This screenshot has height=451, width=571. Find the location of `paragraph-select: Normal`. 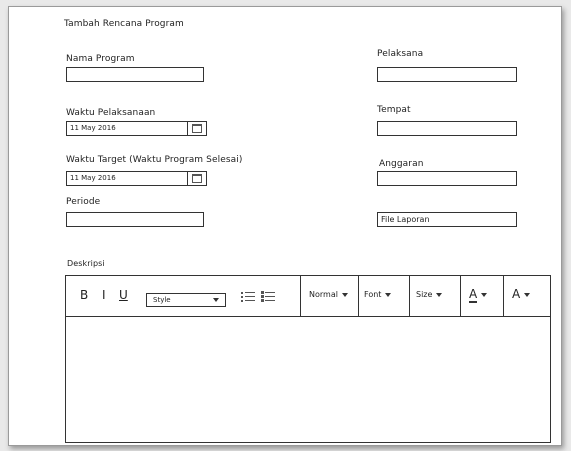

paragraph-select: Normal is located at coordinates (328, 294).